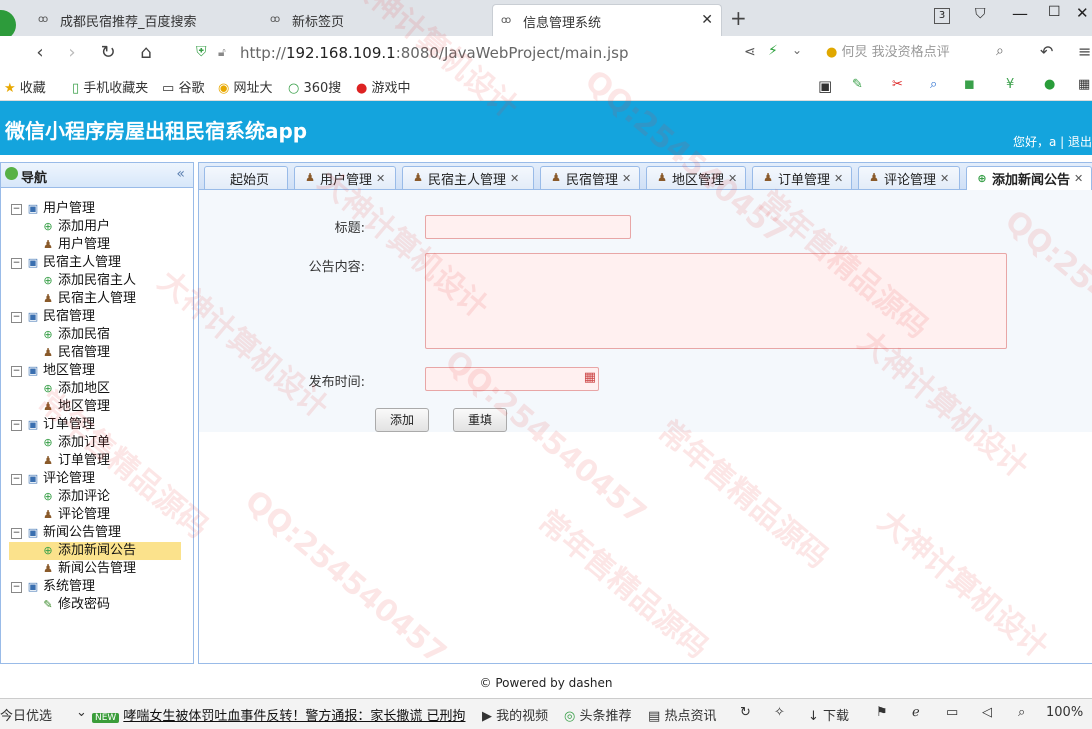 The width and height of the screenshot is (1092, 729). Describe the element at coordinates (1021, 712) in the screenshot. I see `zoom-icon: ⌕` at that location.